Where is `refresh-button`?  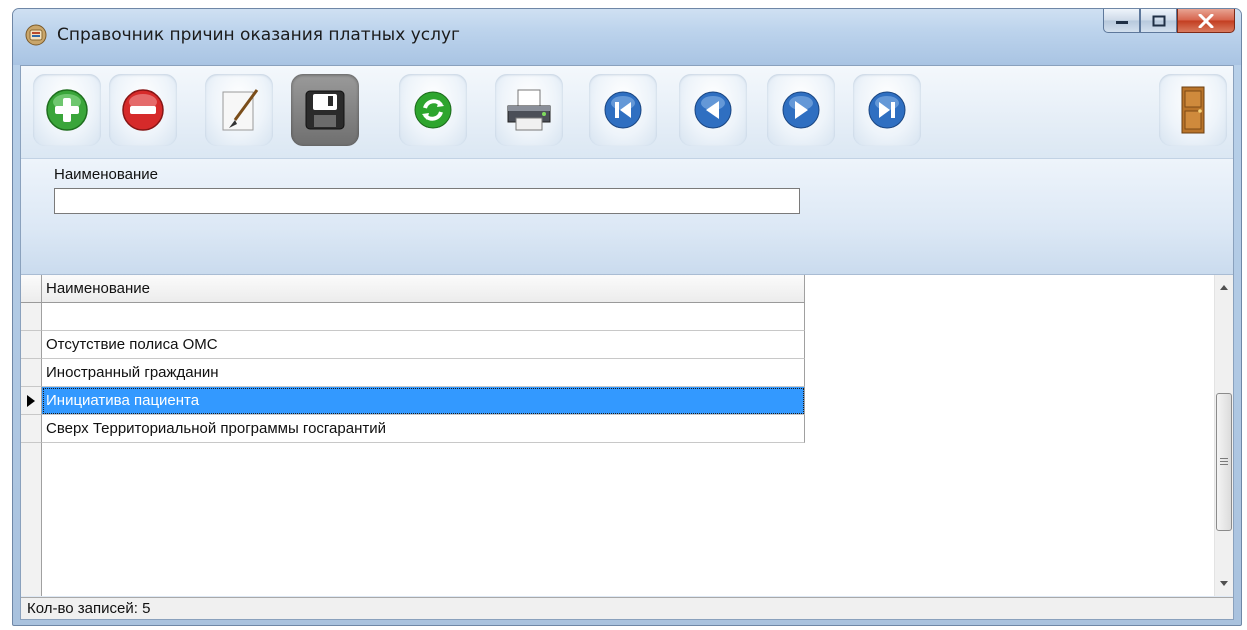 refresh-button is located at coordinates (433, 110).